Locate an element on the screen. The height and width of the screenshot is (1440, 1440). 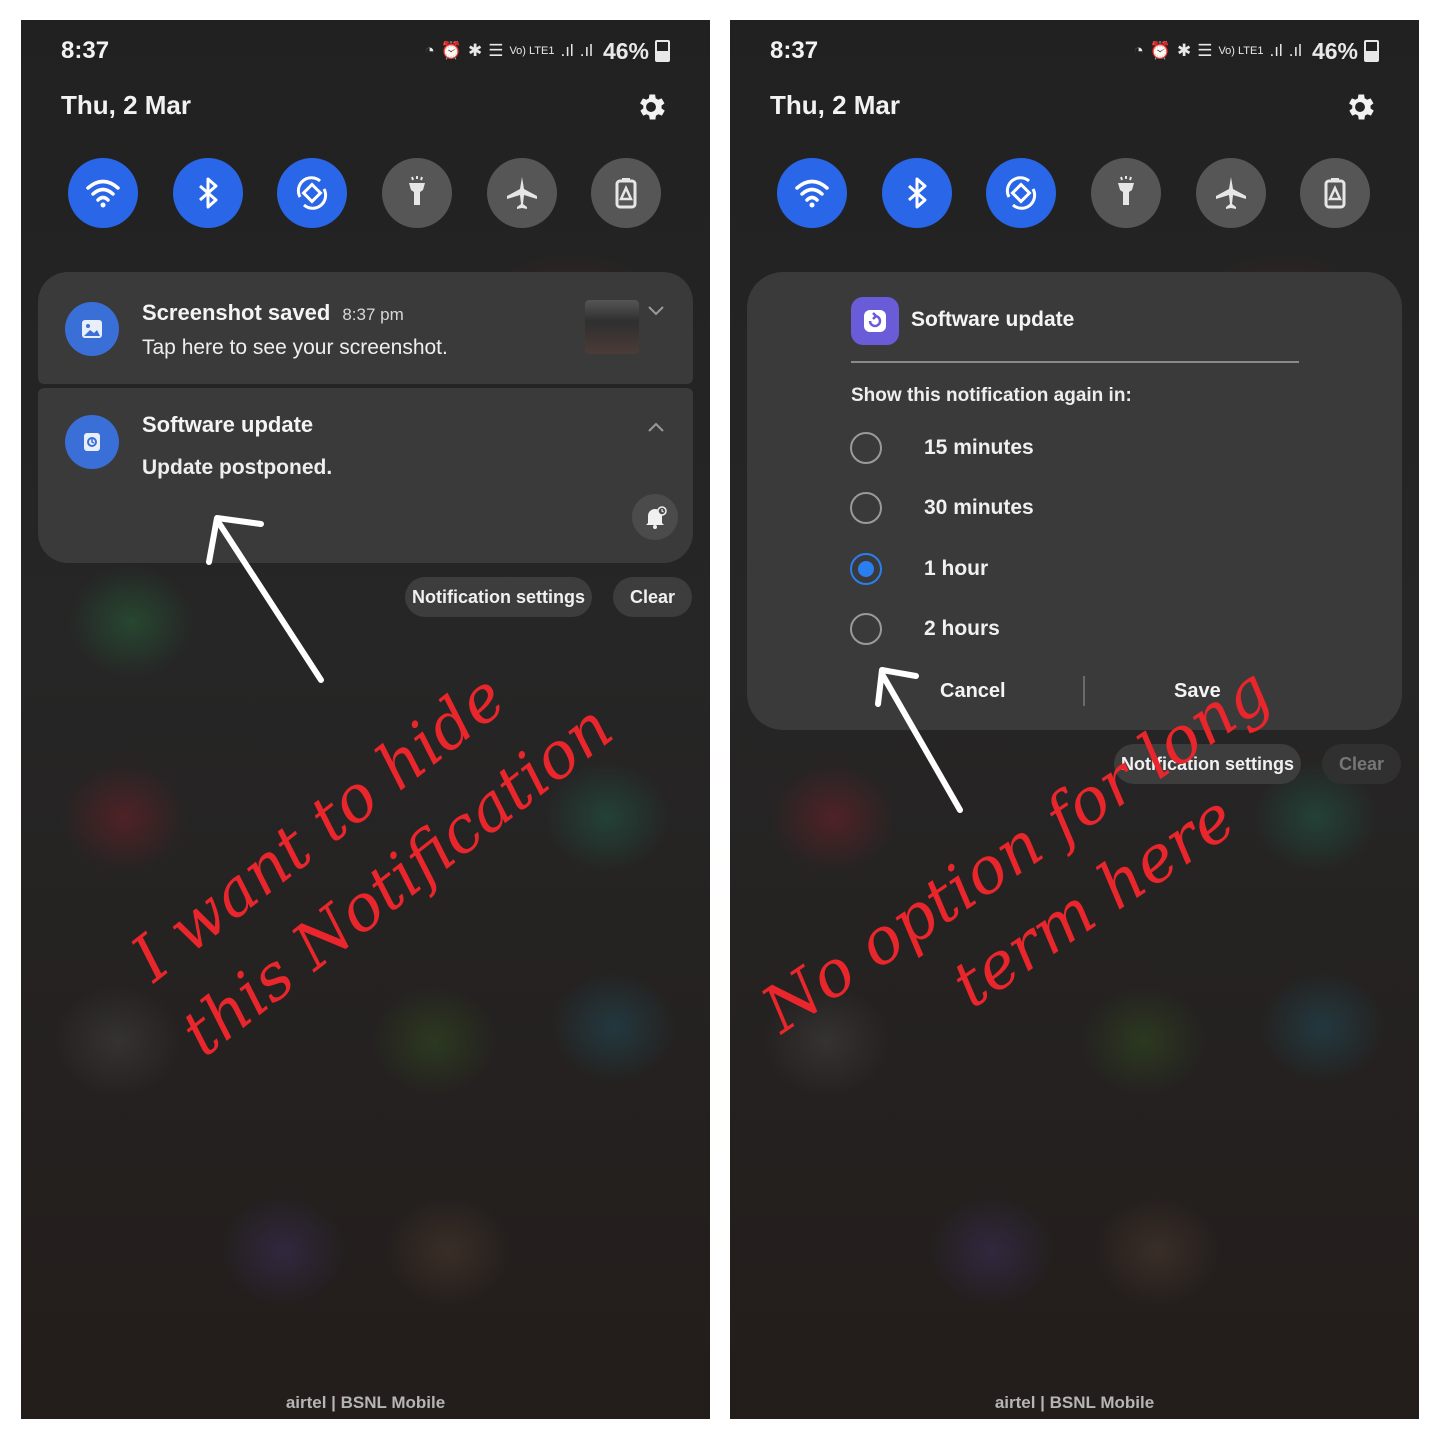
snooze-option-label: 30 minutes is located at coordinates (979, 507).